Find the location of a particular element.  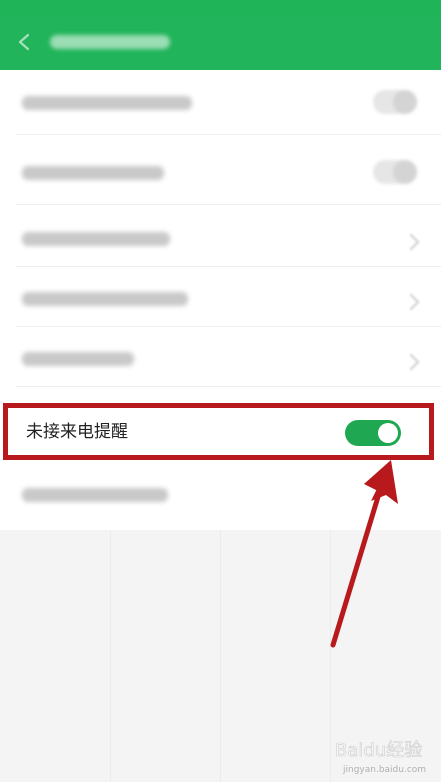

missed-call-reminder-label: 未接来电提醒 is located at coordinates (77, 432).